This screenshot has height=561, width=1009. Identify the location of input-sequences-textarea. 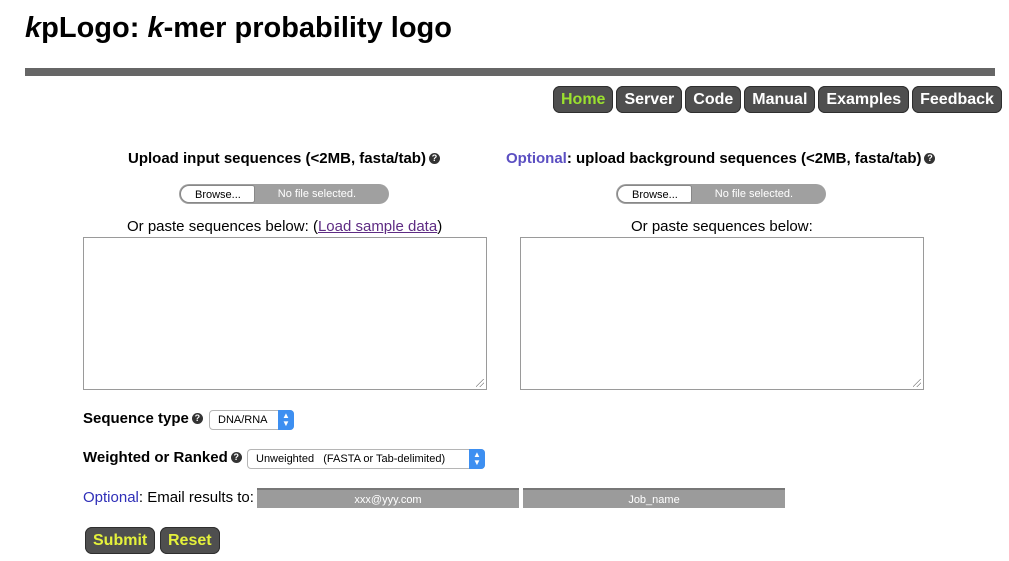
(285, 313).